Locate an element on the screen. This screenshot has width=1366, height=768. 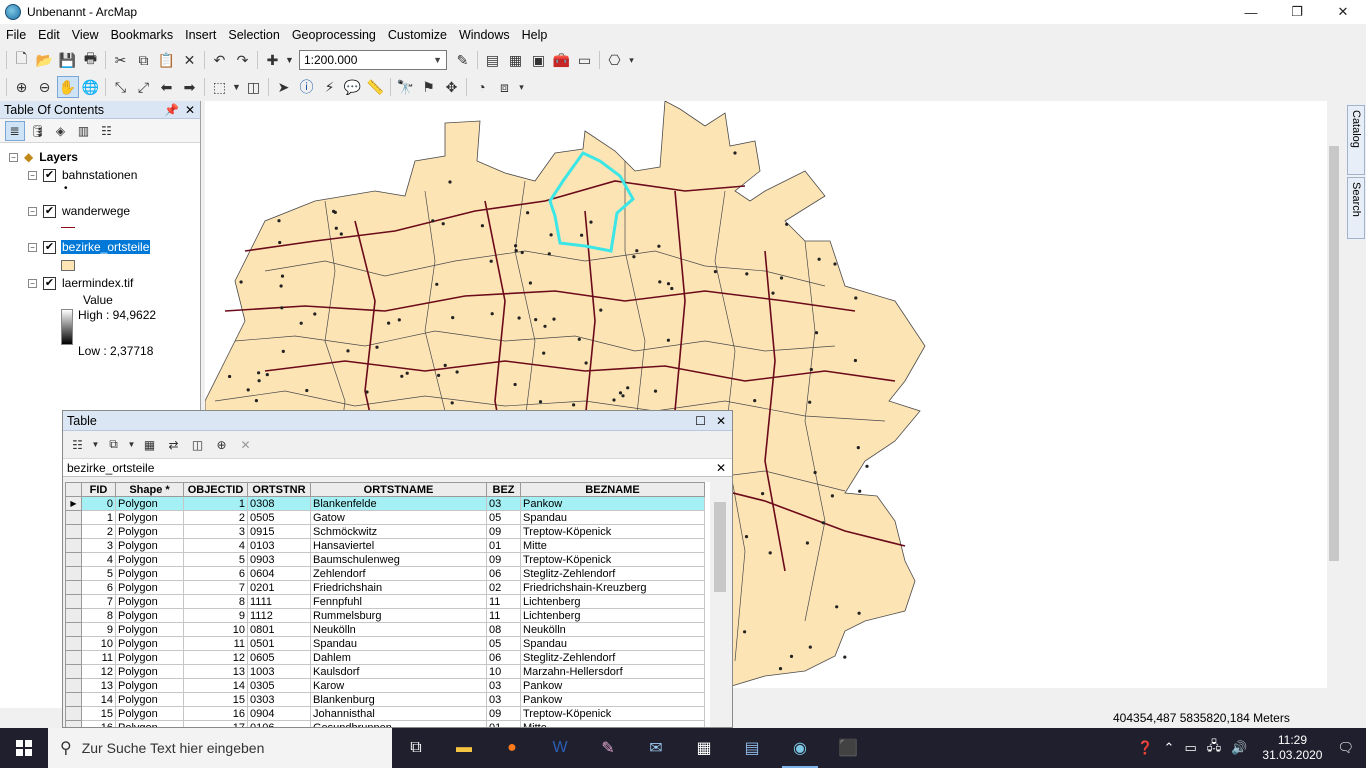
cell-bezname: Lichtenberg is located at coordinates (612, 601).